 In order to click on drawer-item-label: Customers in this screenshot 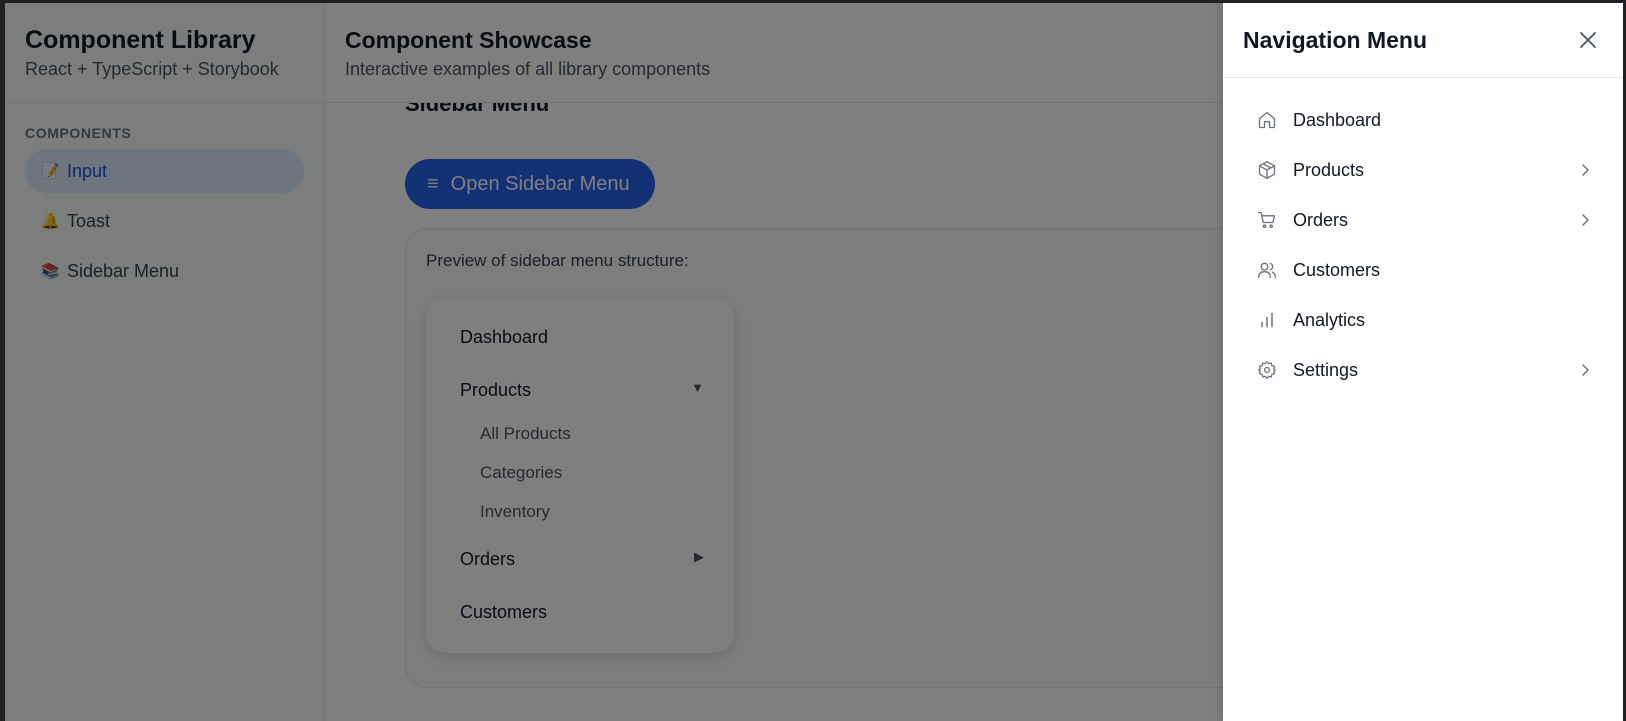, I will do `click(1337, 269)`.